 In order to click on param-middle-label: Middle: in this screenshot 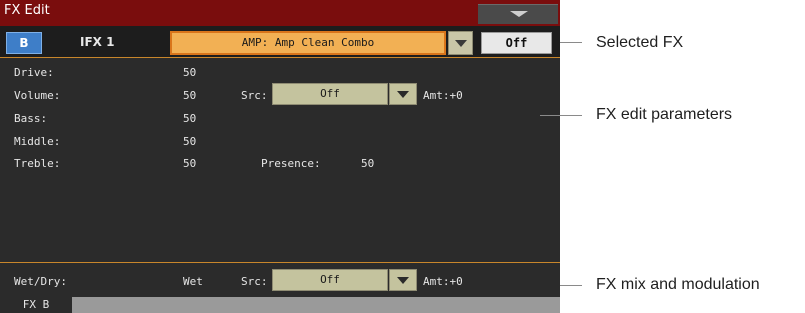, I will do `click(37, 141)`.